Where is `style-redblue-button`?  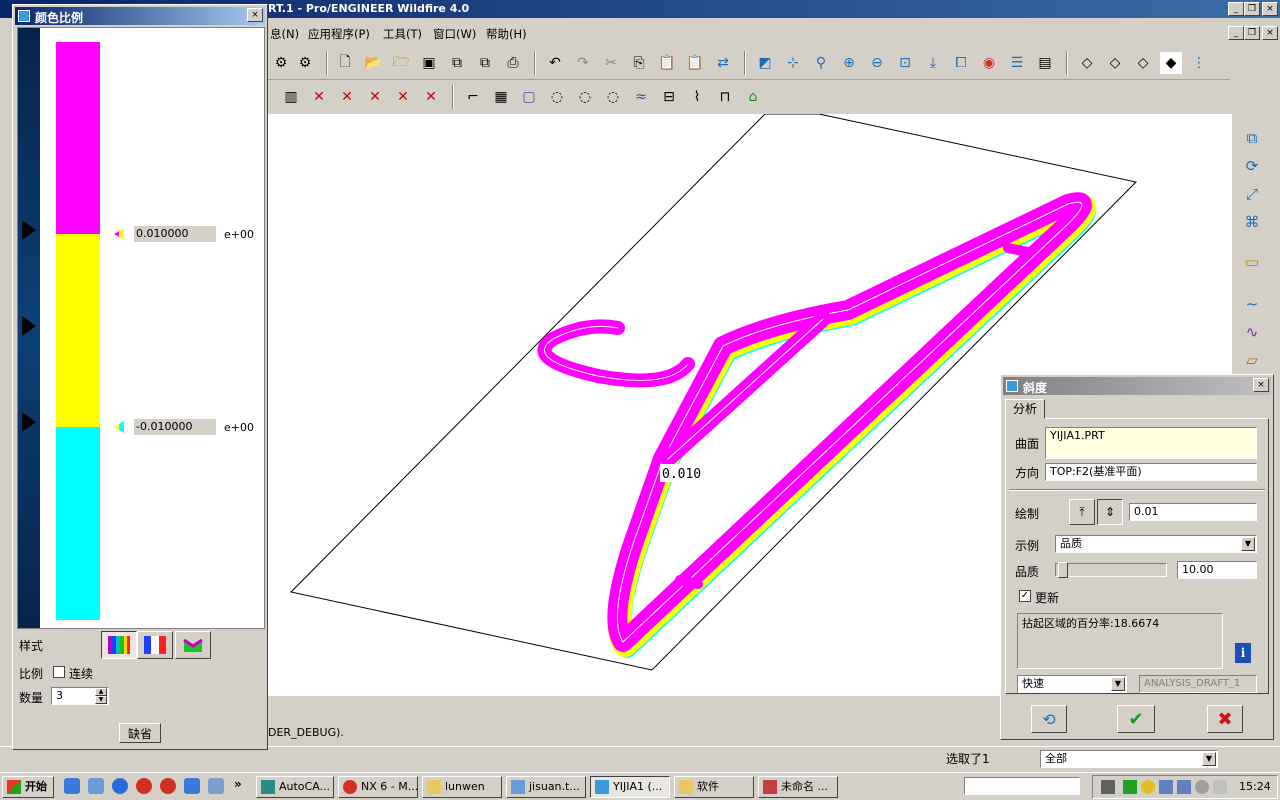 style-redblue-button is located at coordinates (155, 645).